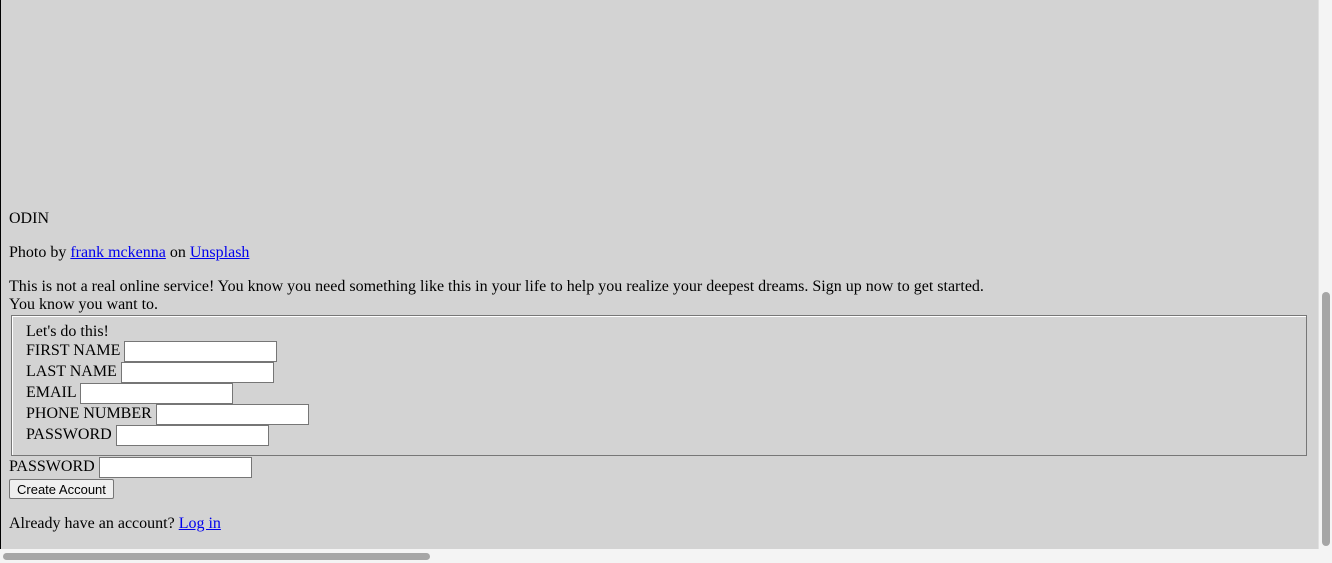  I want to click on email-input, so click(157, 393).